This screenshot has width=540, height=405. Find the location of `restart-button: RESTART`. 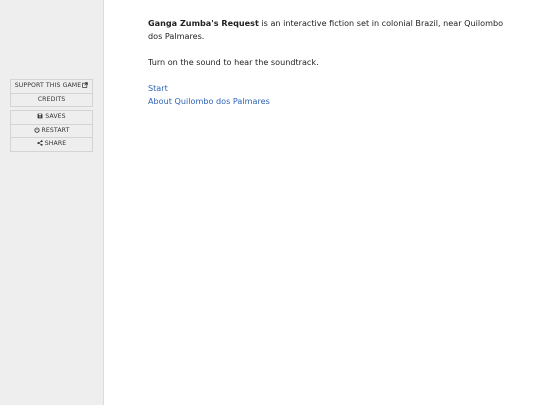

restart-button: RESTART is located at coordinates (51, 130).